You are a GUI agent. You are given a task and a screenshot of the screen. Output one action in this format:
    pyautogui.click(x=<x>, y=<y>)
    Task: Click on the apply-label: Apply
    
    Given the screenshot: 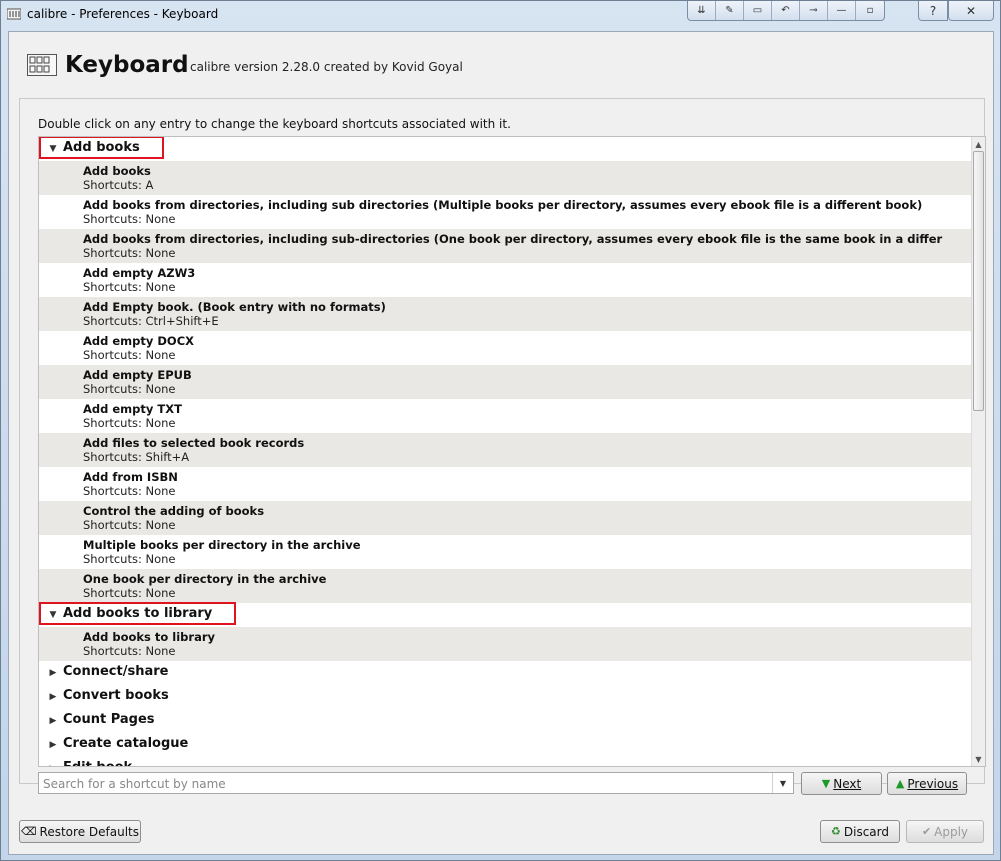 What is the action you would take?
    pyautogui.click(x=951, y=831)
    